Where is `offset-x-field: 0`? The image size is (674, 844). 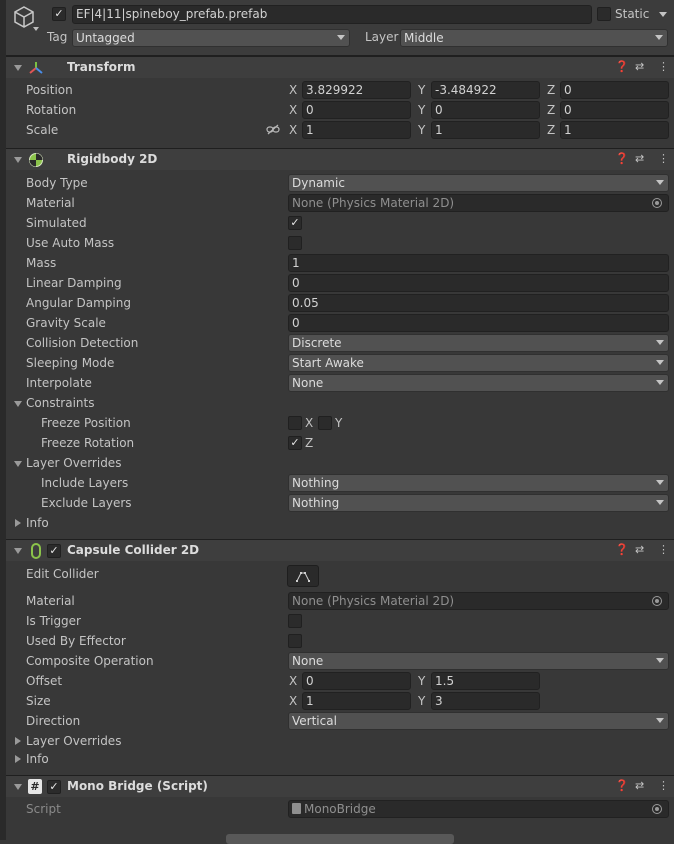
offset-x-field: 0 is located at coordinates (356, 681).